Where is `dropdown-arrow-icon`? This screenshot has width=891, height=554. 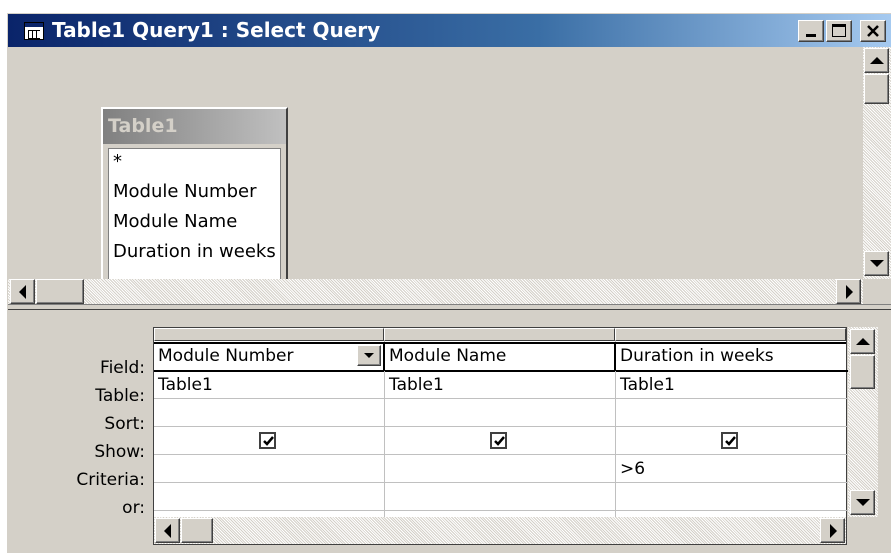
dropdown-arrow-icon is located at coordinates (369, 355).